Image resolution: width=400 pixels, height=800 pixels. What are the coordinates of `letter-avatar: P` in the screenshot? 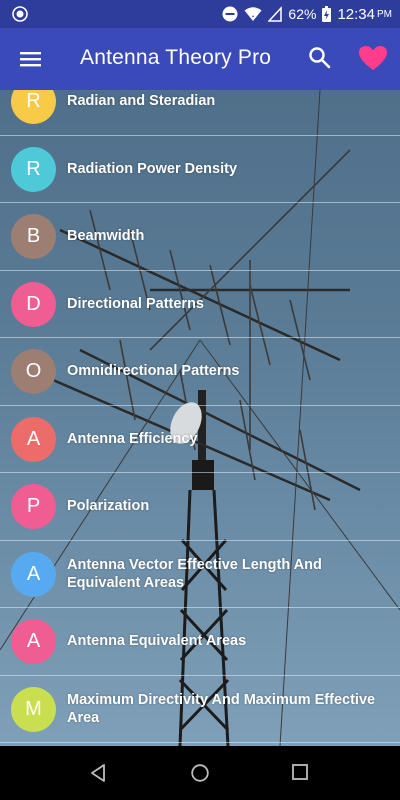 It's located at (33, 506).